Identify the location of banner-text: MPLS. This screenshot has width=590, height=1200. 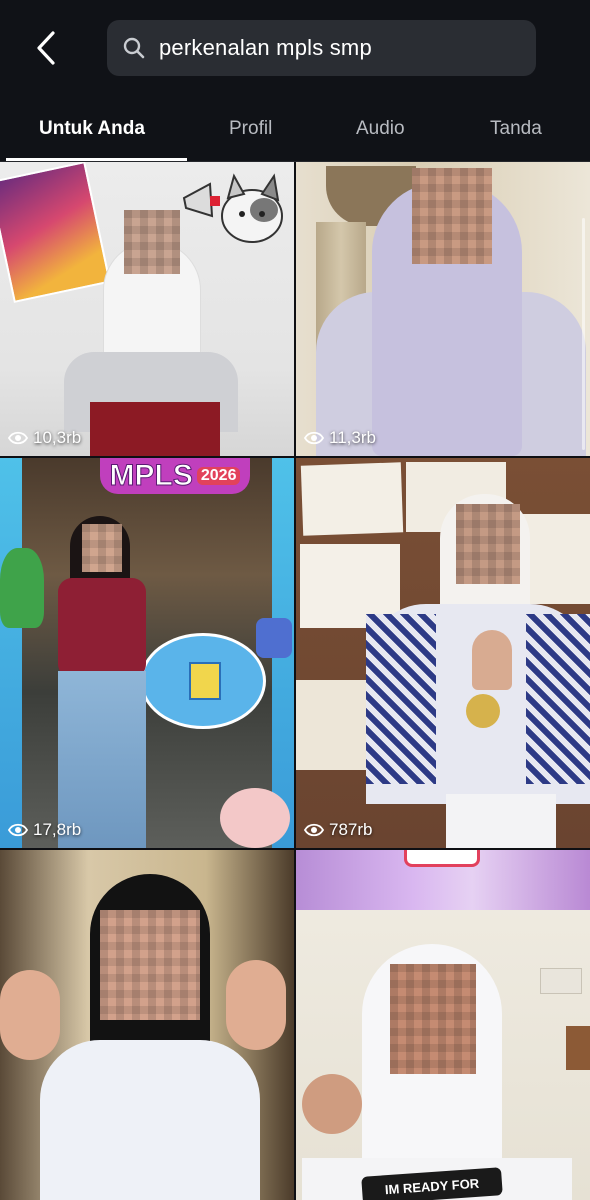
(151, 476).